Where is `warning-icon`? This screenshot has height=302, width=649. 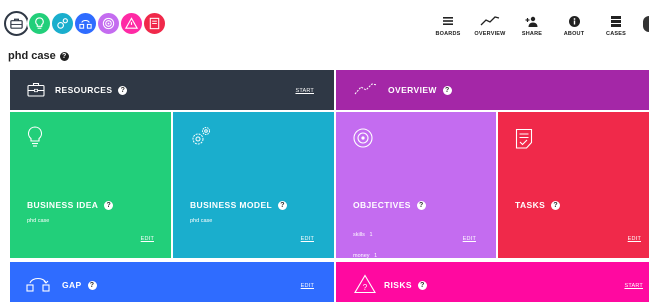 warning-icon is located at coordinates (131, 23).